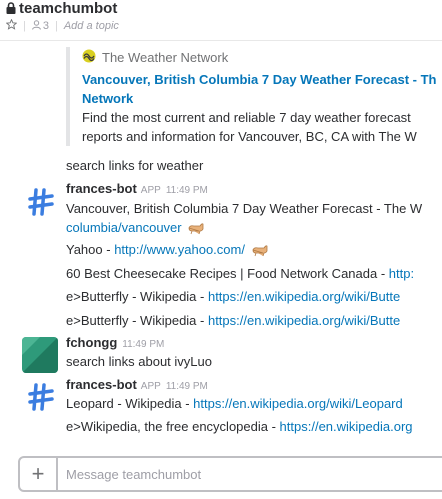 This screenshot has width=442, height=499. Describe the element at coordinates (40, 355) in the screenshot. I see `user-avatar` at that location.